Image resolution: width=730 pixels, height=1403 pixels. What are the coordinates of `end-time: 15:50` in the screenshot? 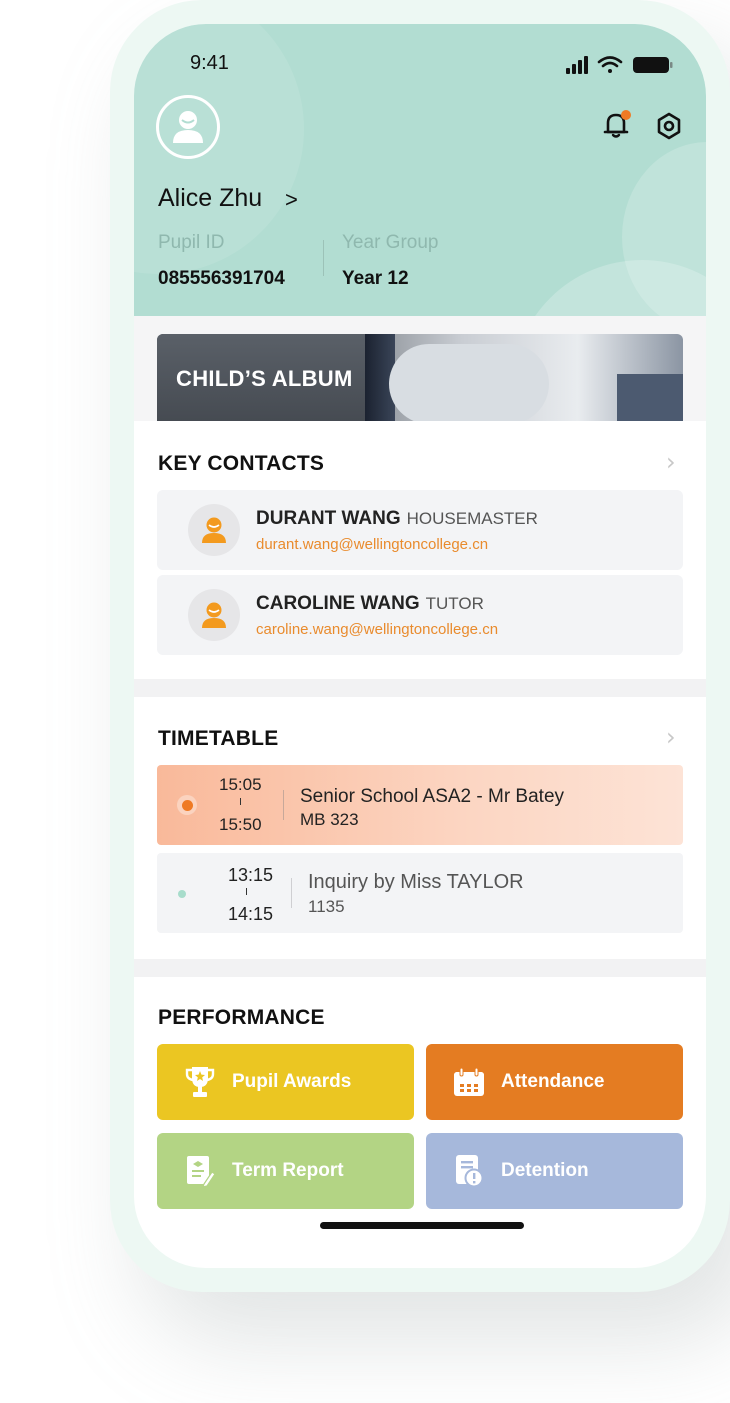 It's located at (240, 824).